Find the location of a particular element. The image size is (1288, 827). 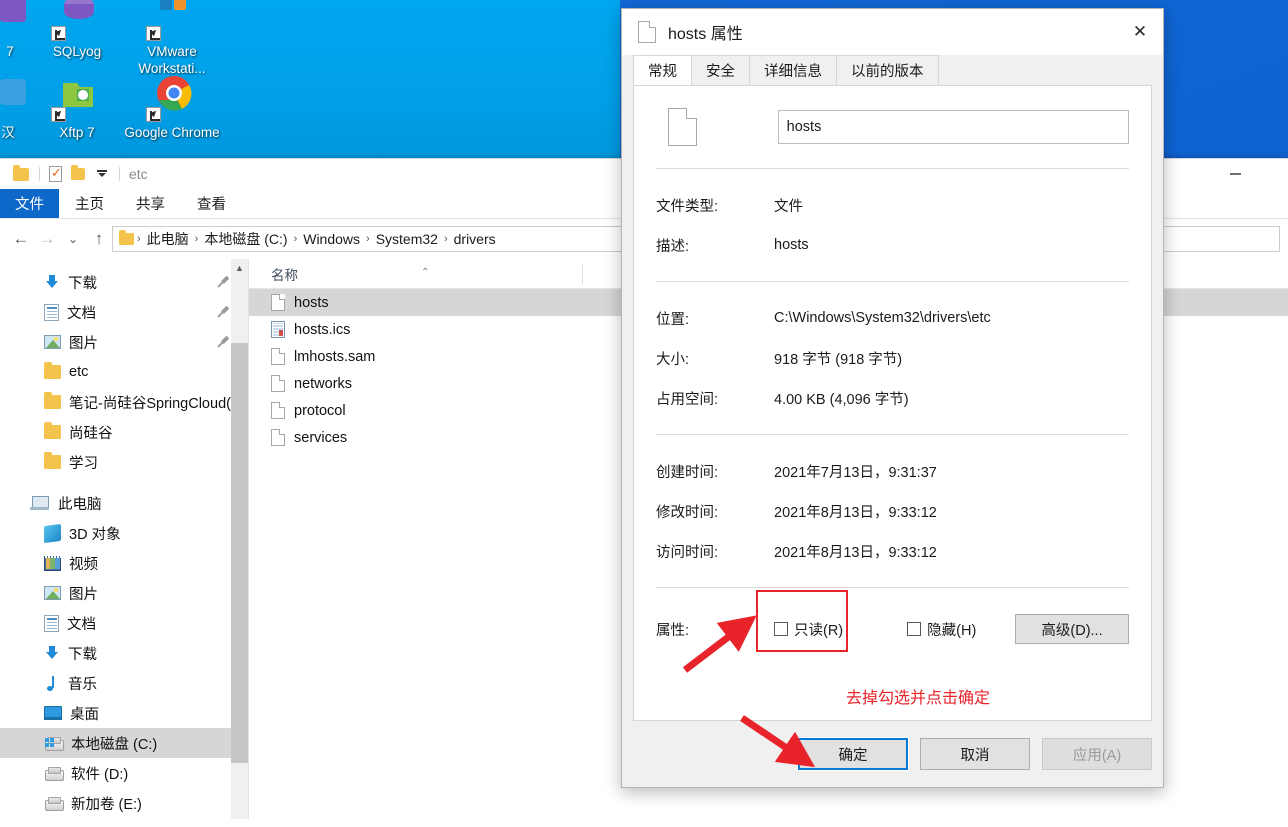

file-name: networks is located at coordinates (323, 383).